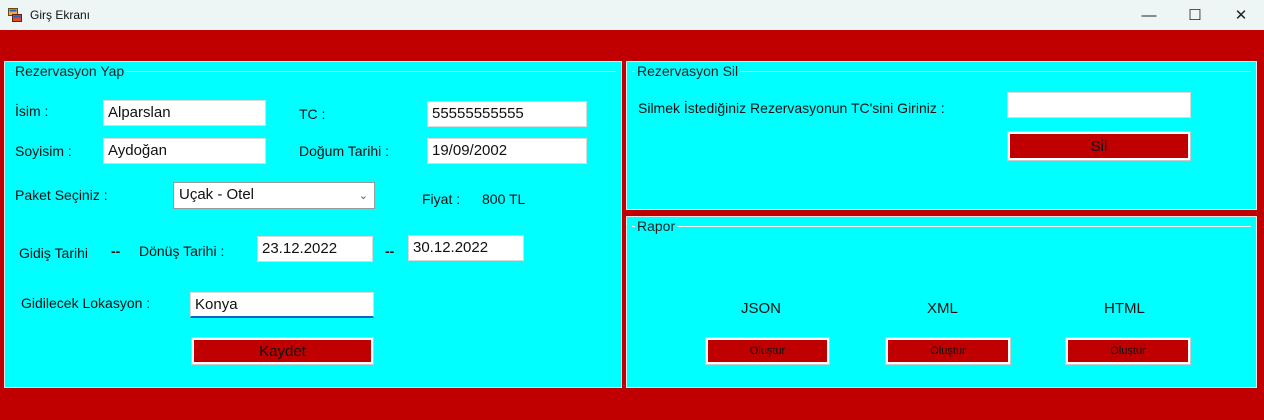  What do you see at coordinates (217, 194) in the screenshot?
I see `package-selected-value: Uçak - Otel` at bounding box center [217, 194].